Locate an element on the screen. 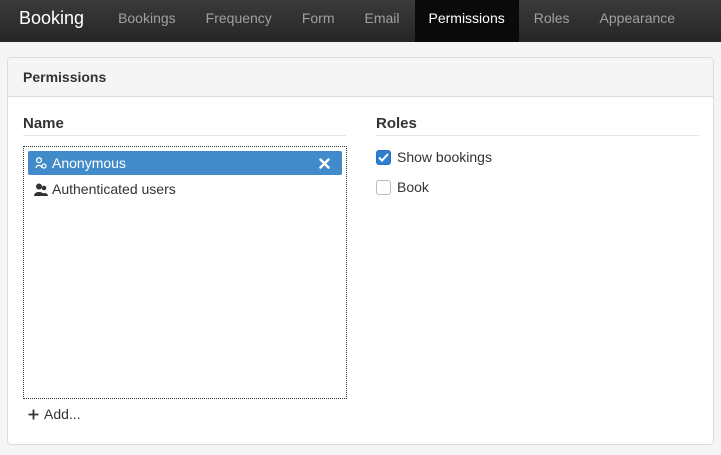  plus-icon is located at coordinates (33, 414).